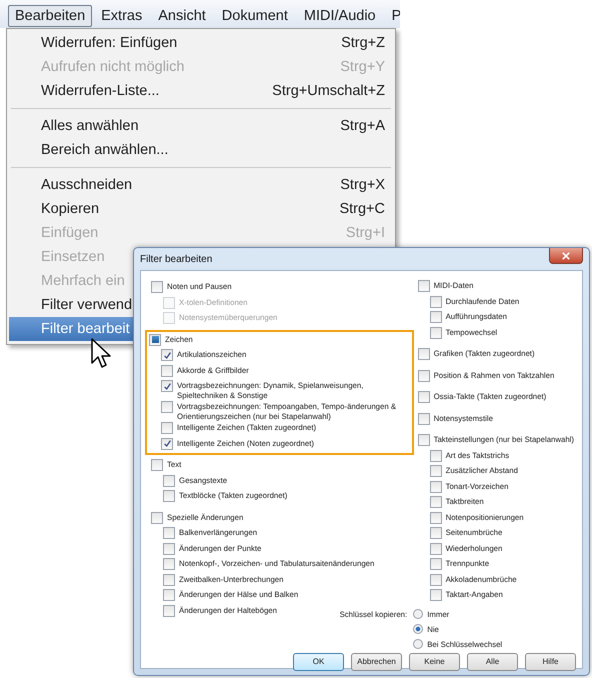 The width and height of the screenshot is (592, 678). Describe the element at coordinates (176, 259) in the screenshot. I see `dialog-title: Filter bearbeiten` at that location.